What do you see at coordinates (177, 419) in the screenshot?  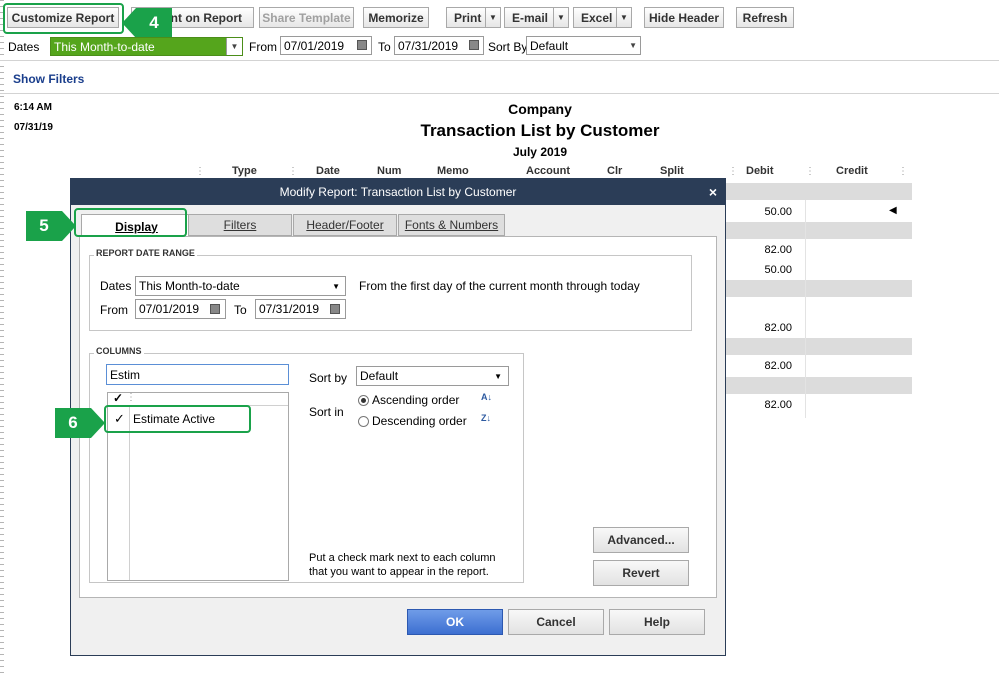 I see `estimate-active-highlight` at bounding box center [177, 419].